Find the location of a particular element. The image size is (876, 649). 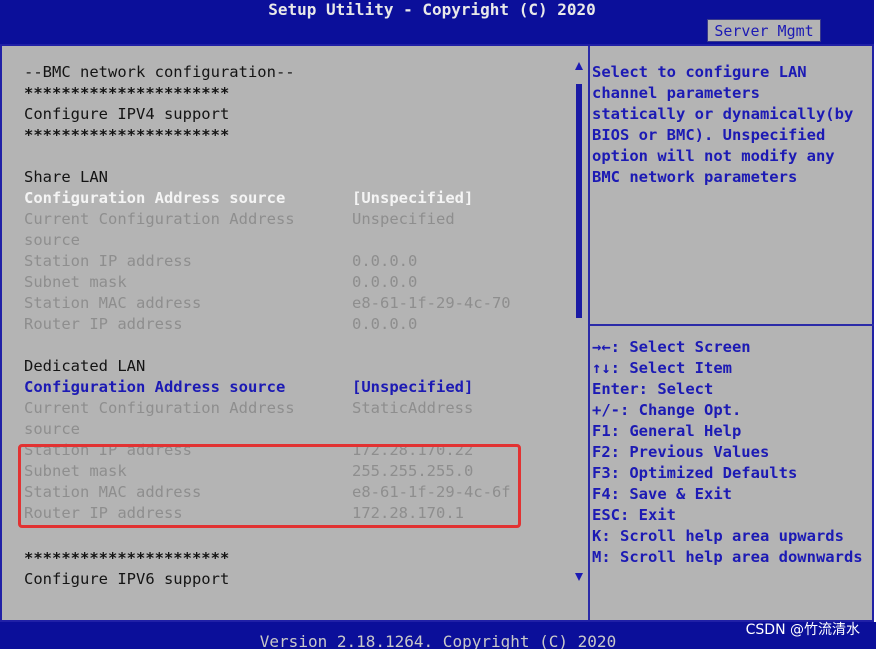

dedicated-lan-heading: Dedicated LAN is located at coordinates (85, 366).